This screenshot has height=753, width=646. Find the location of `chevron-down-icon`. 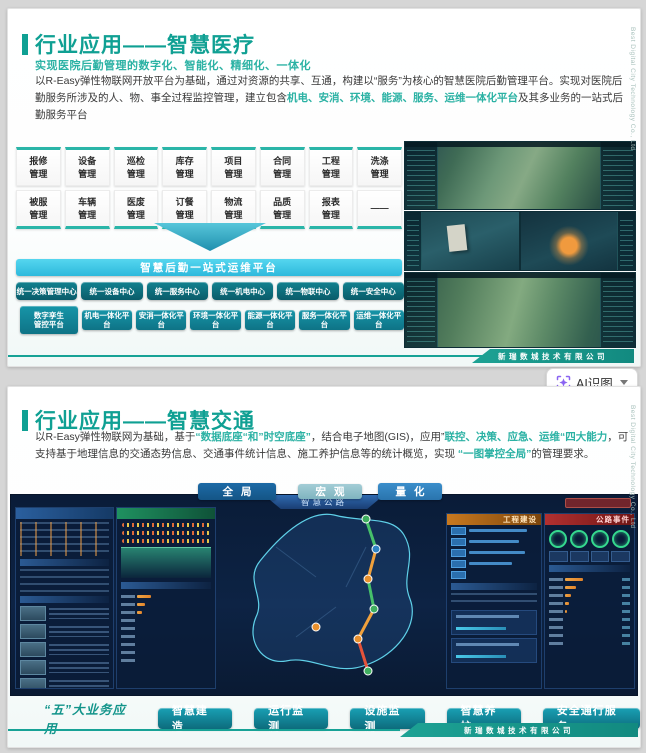

chevron-down-icon is located at coordinates (623, 382).